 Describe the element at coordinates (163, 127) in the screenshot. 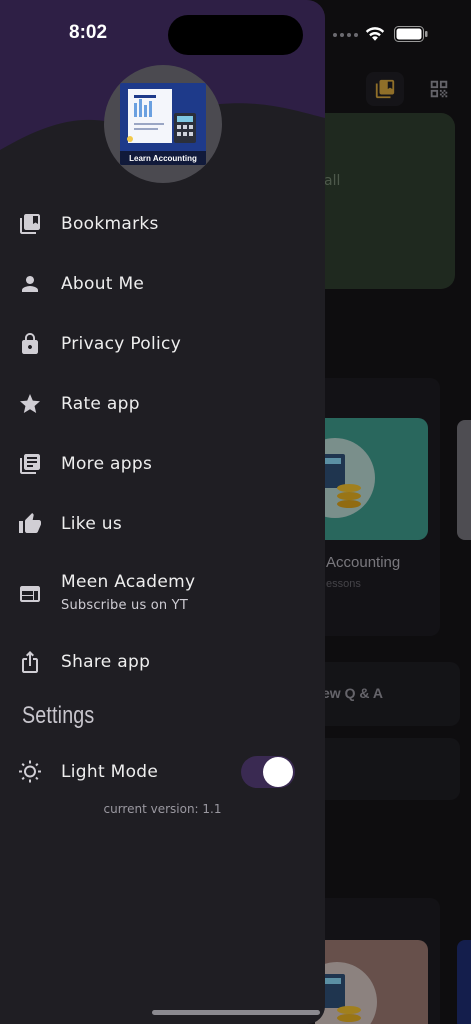

I see `accounting-illustration` at that location.